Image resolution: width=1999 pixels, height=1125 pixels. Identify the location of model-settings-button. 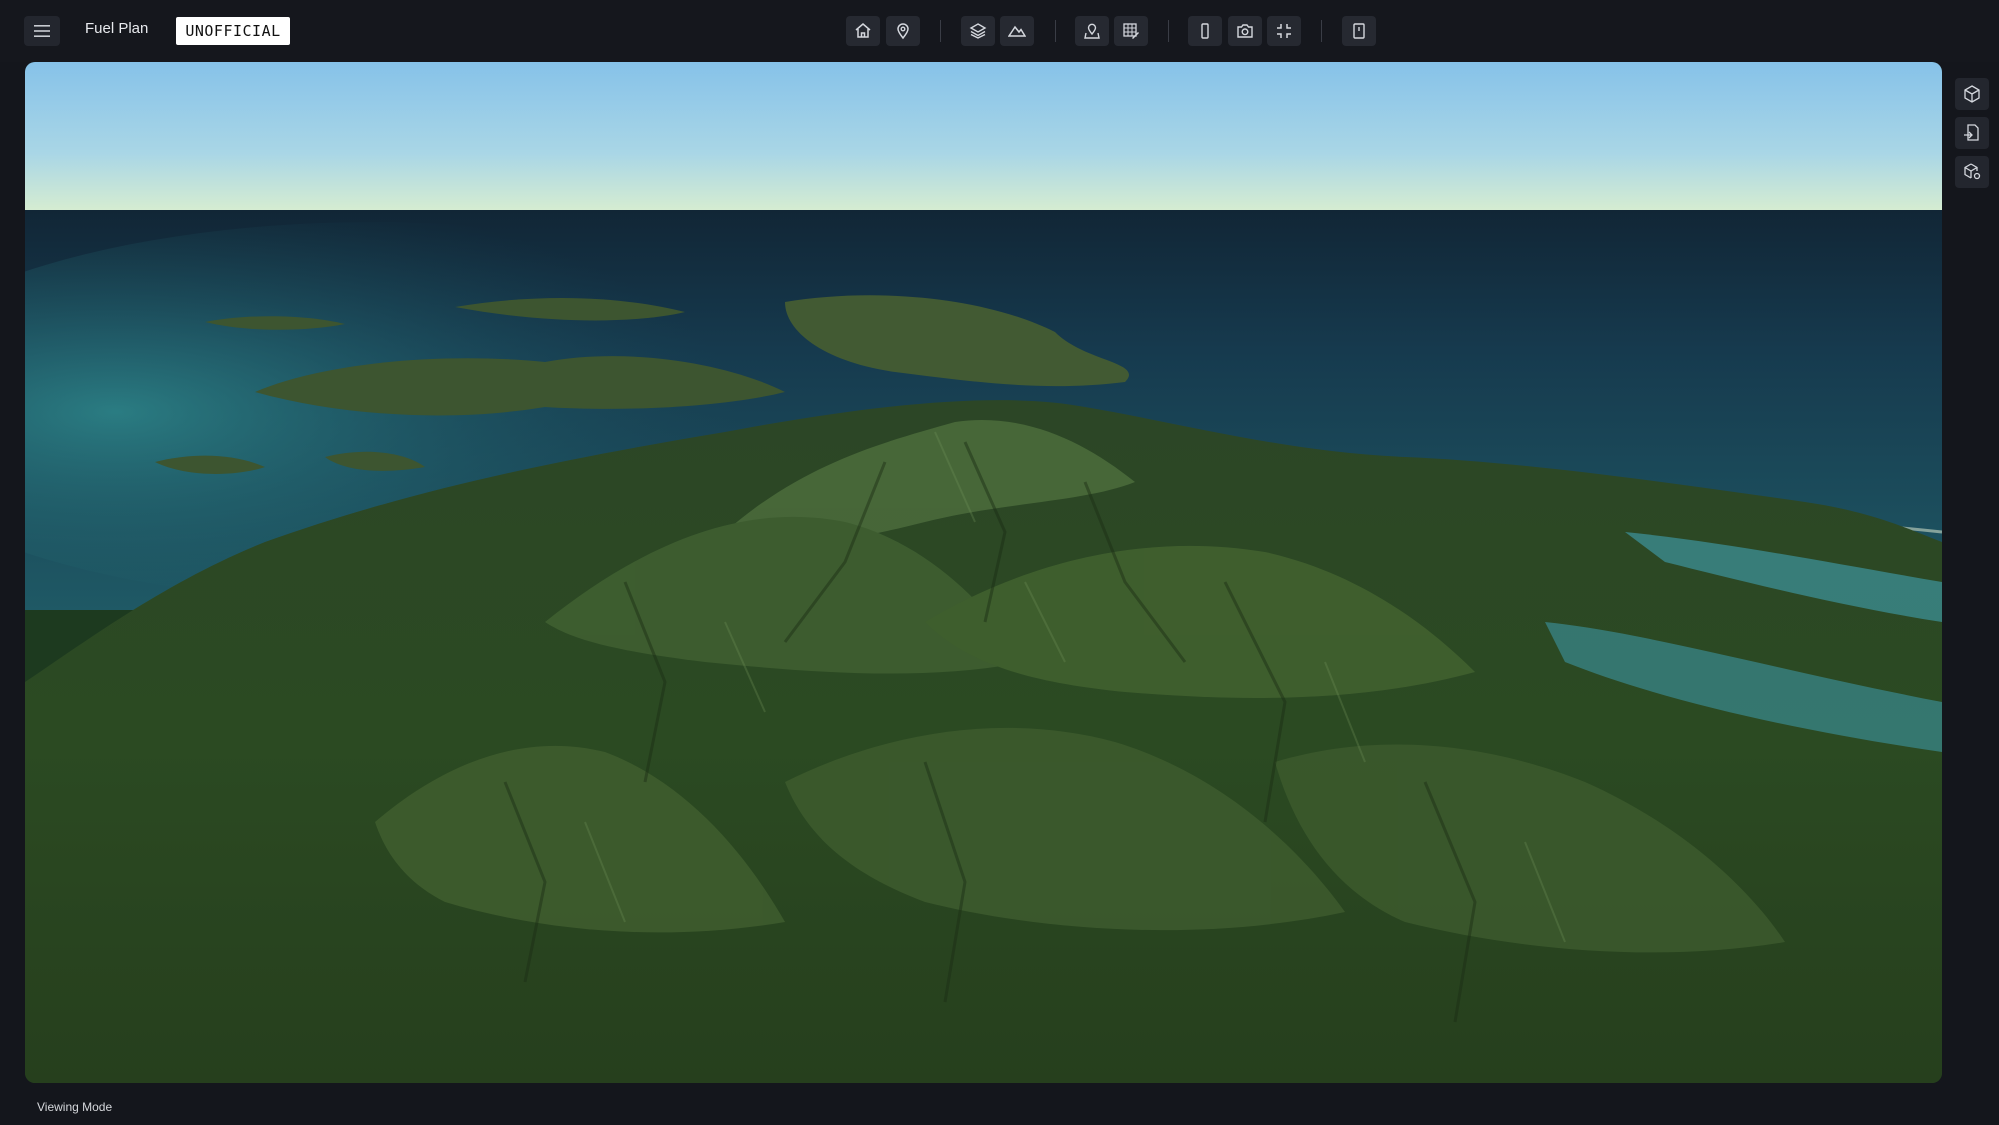
(1972, 172).